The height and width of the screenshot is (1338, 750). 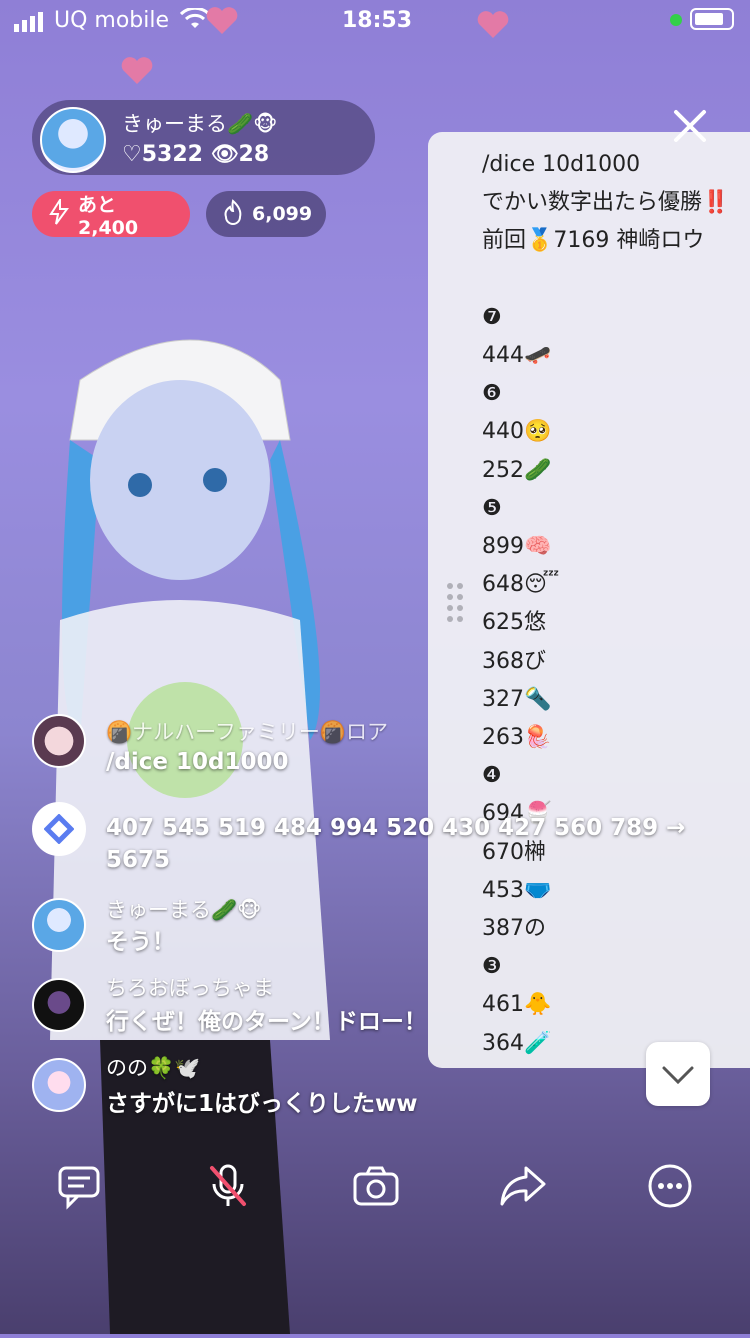 What do you see at coordinates (690, 126) in the screenshot?
I see `close-icon` at bounding box center [690, 126].